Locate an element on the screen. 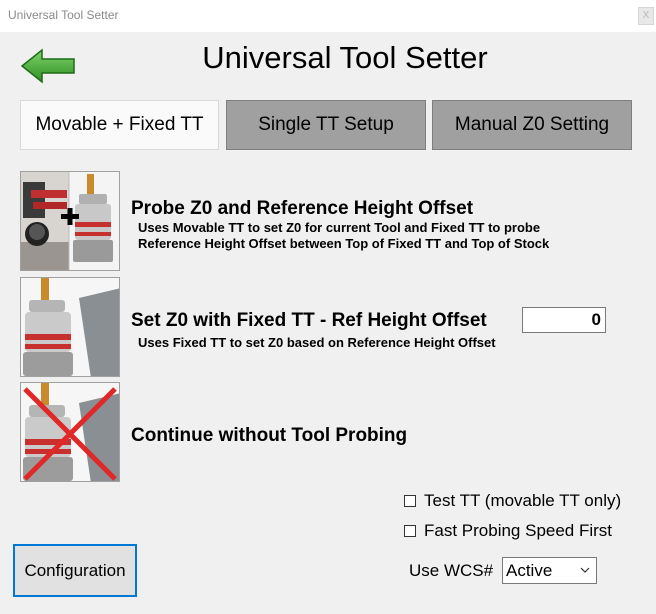 Image resolution: width=656 pixels, height=614 pixels. probe-z0-ref-height-title: Probe Z0 and Reference Height Offset is located at coordinates (302, 209).